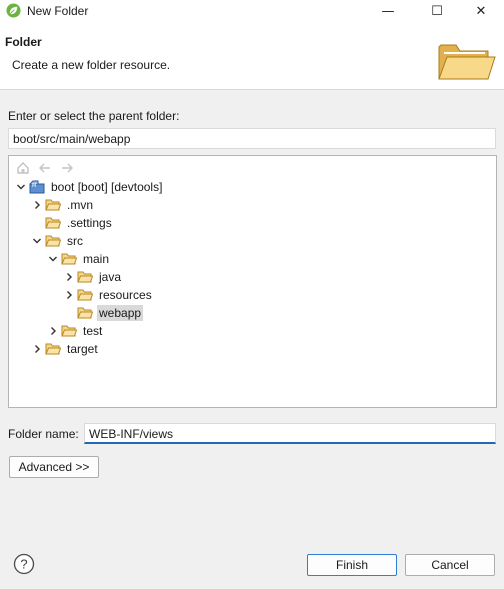 This screenshot has width=504, height=589. What do you see at coordinates (252, 11) in the screenshot?
I see `title-bar: New Folder — ☐ ✕` at bounding box center [252, 11].